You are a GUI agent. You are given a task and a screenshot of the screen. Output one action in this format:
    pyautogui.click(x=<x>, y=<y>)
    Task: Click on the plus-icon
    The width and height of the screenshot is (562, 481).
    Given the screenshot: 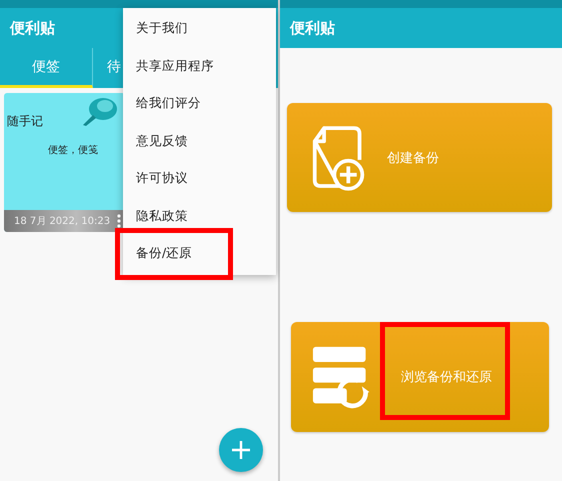 What is the action you would take?
    pyautogui.click(x=241, y=450)
    